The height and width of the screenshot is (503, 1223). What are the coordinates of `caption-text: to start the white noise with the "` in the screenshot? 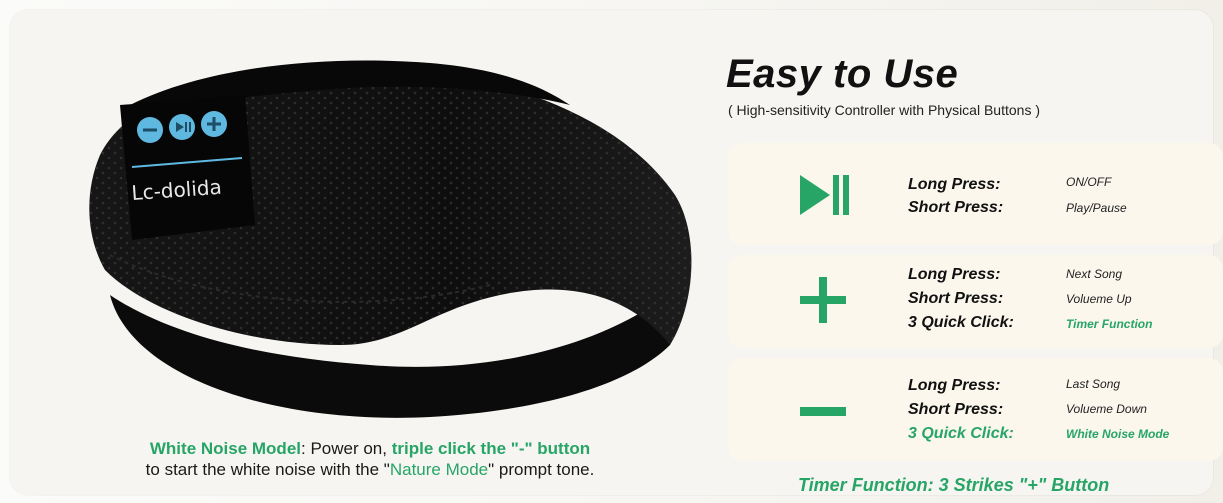 It's located at (267, 469).